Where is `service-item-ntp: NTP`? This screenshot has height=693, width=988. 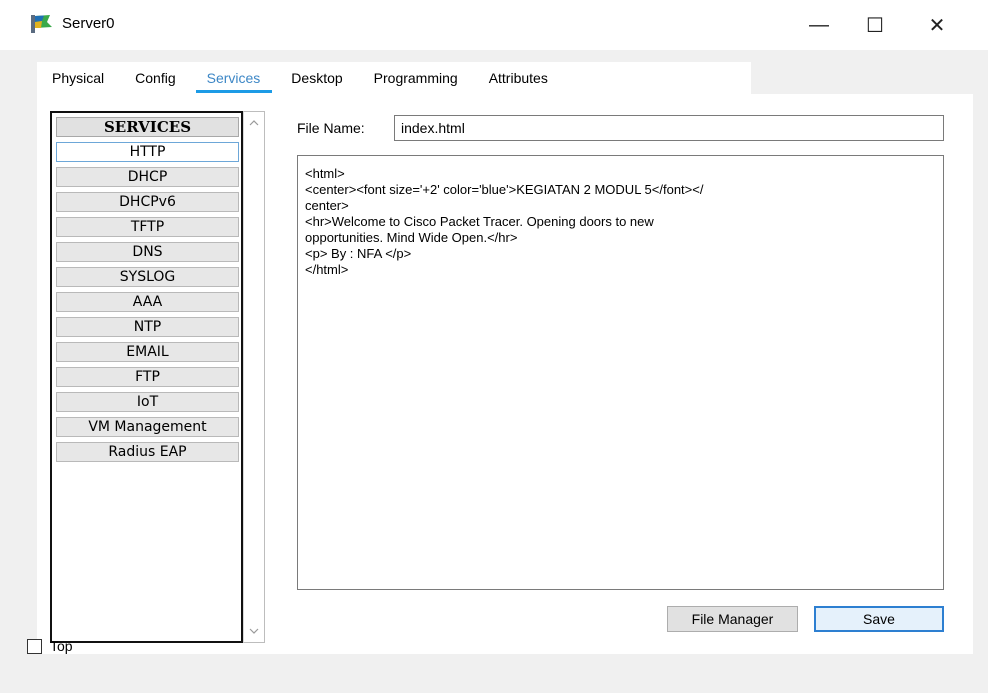 service-item-ntp: NTP is located at coordinates (147, 327).